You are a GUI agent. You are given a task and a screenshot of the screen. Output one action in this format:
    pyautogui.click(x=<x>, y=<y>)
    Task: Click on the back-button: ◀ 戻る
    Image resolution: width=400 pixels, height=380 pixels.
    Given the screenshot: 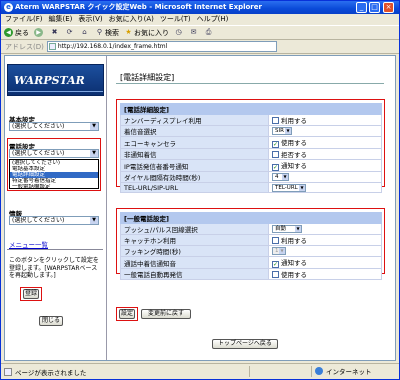 What is the action you would take?
    pyautogui.click(x=16, y=33)
    